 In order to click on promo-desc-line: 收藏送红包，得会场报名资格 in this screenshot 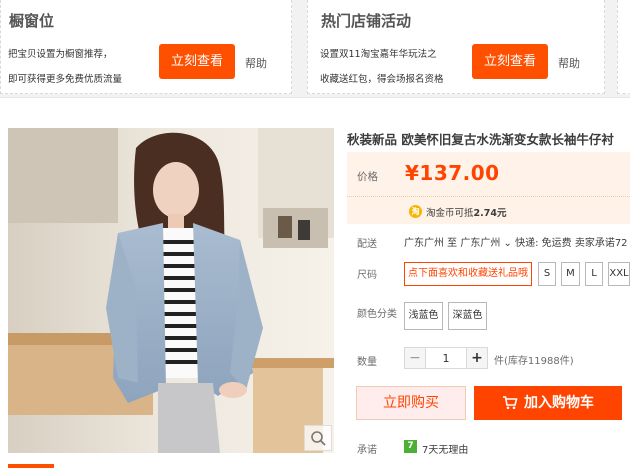, I will do `click(382, 79)`.